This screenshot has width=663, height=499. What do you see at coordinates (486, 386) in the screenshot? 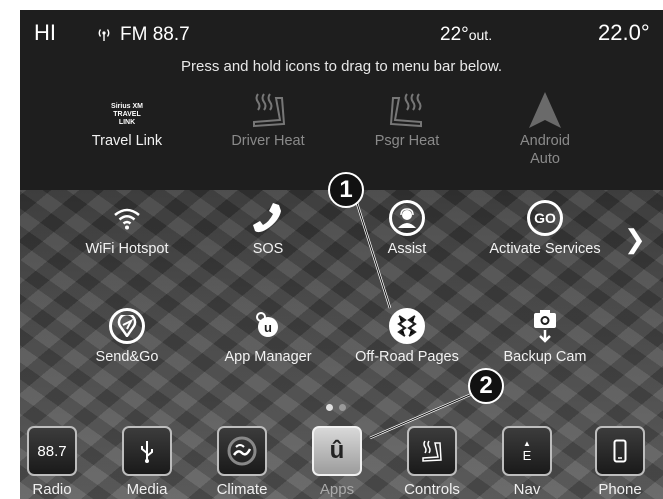
I see `callout-2: 2` at bounding box center [486, 386].